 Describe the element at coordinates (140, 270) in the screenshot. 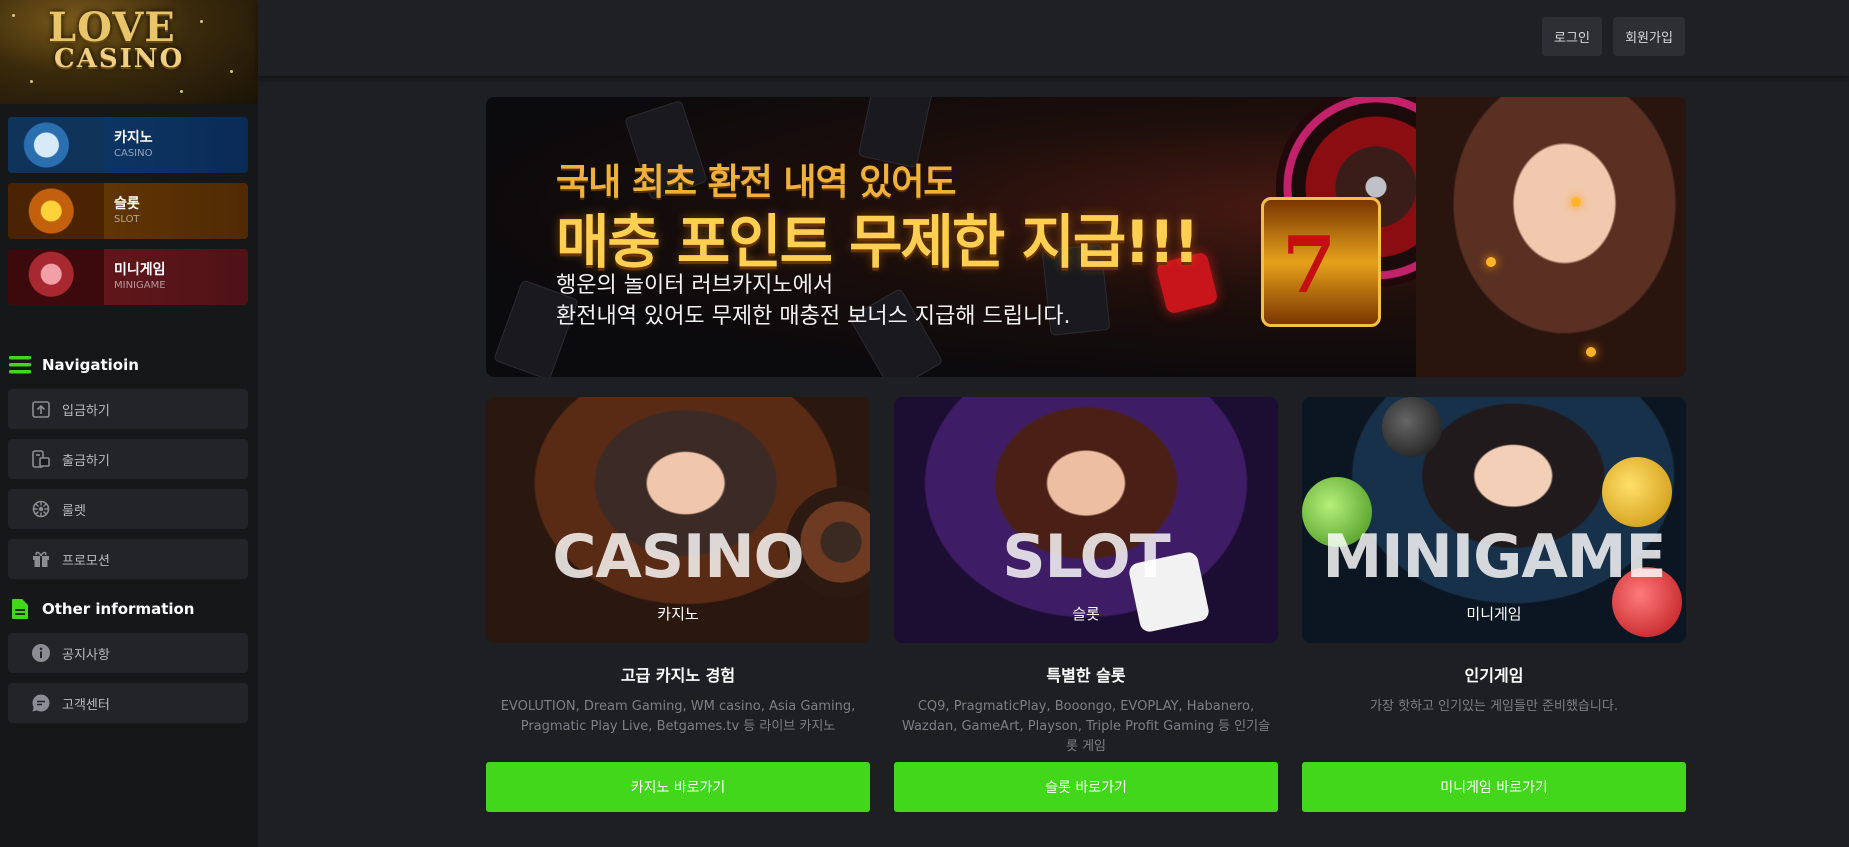

I see `category-label: 미니게임` at that location.